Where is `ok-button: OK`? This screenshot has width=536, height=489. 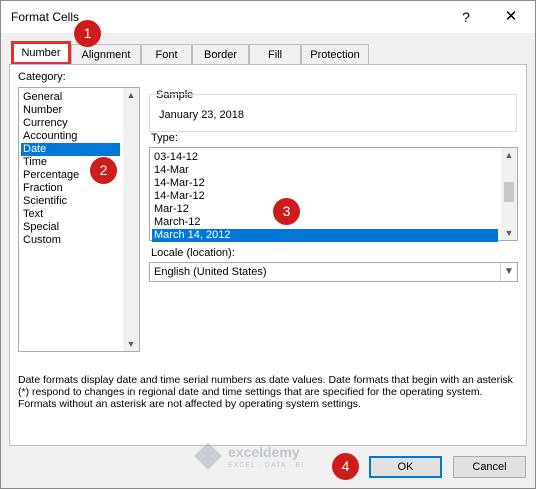 ok-button: OK is located at coordinates (405, 467).